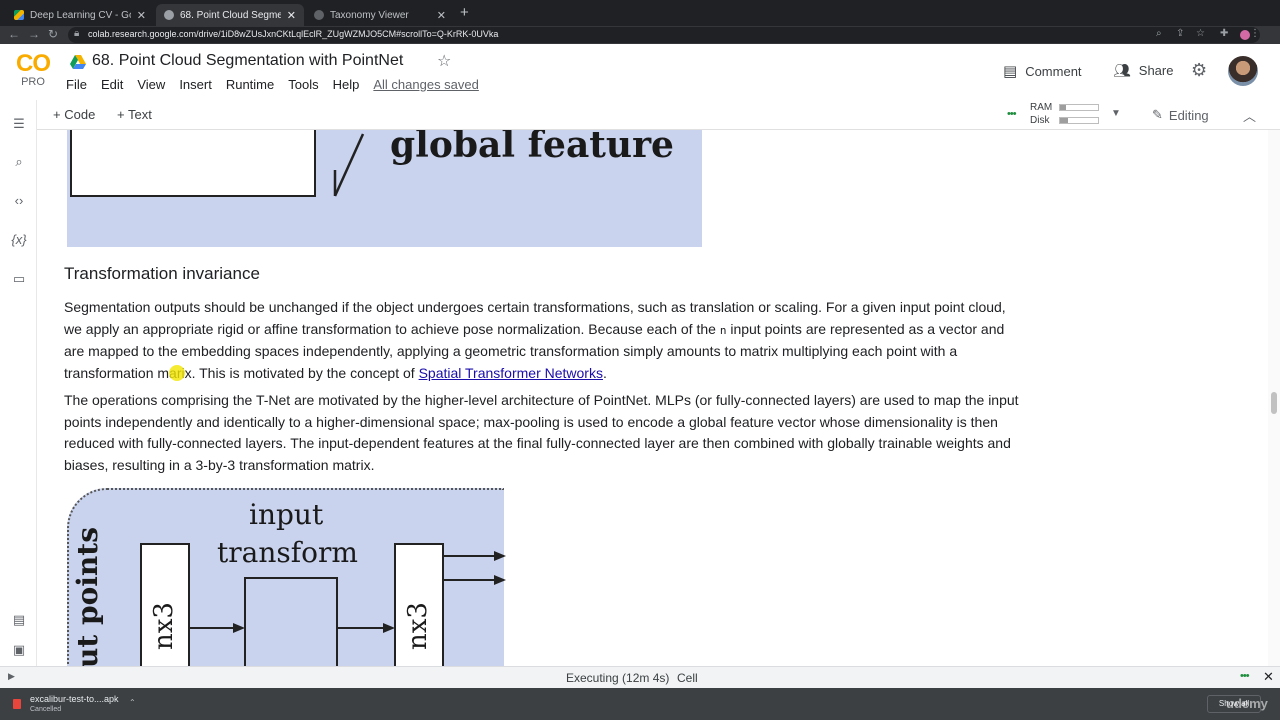  Describe the element at coordinates (53, 34) in the screenshot. I see `reload-icon: ↻` at that location.